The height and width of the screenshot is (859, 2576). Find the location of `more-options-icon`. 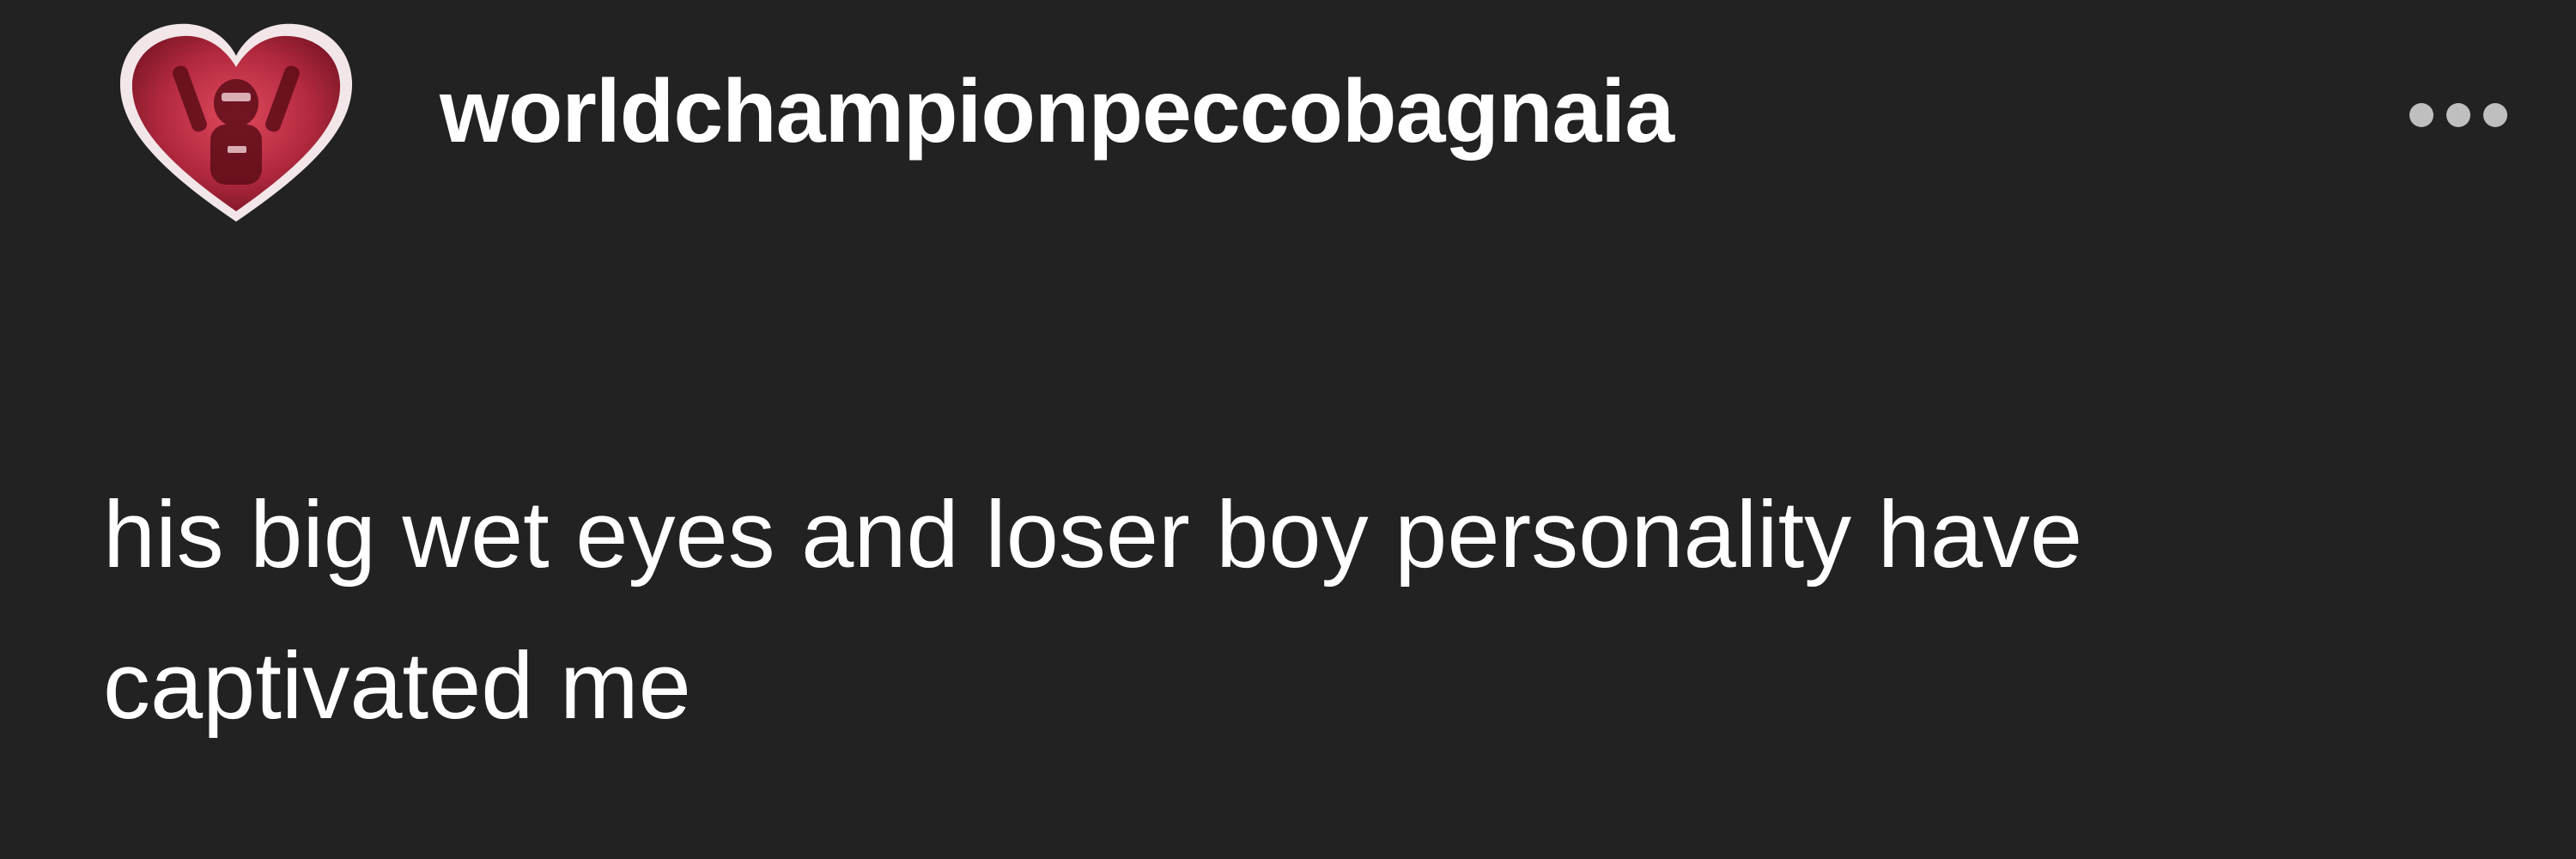

more-options-icon is located at coordinates (2458, 115).